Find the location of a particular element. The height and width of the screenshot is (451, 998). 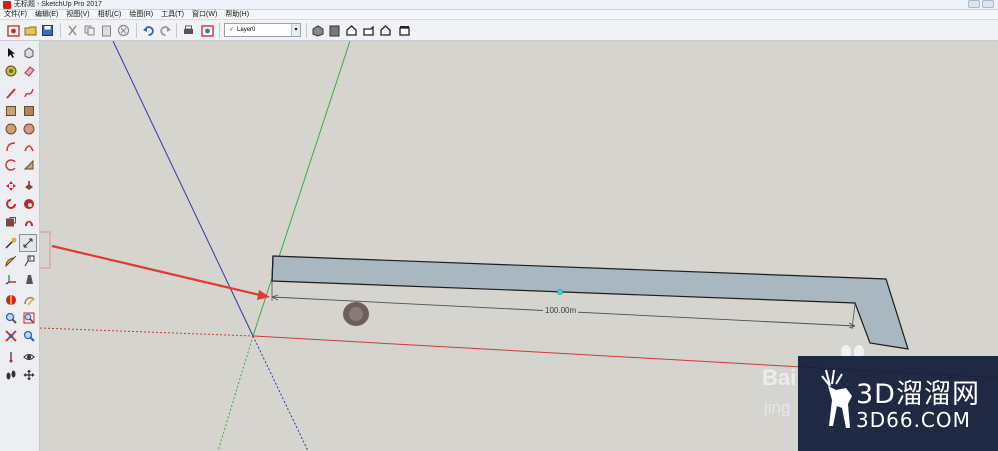

push-pull-icon is located at coordinates (29, 186).